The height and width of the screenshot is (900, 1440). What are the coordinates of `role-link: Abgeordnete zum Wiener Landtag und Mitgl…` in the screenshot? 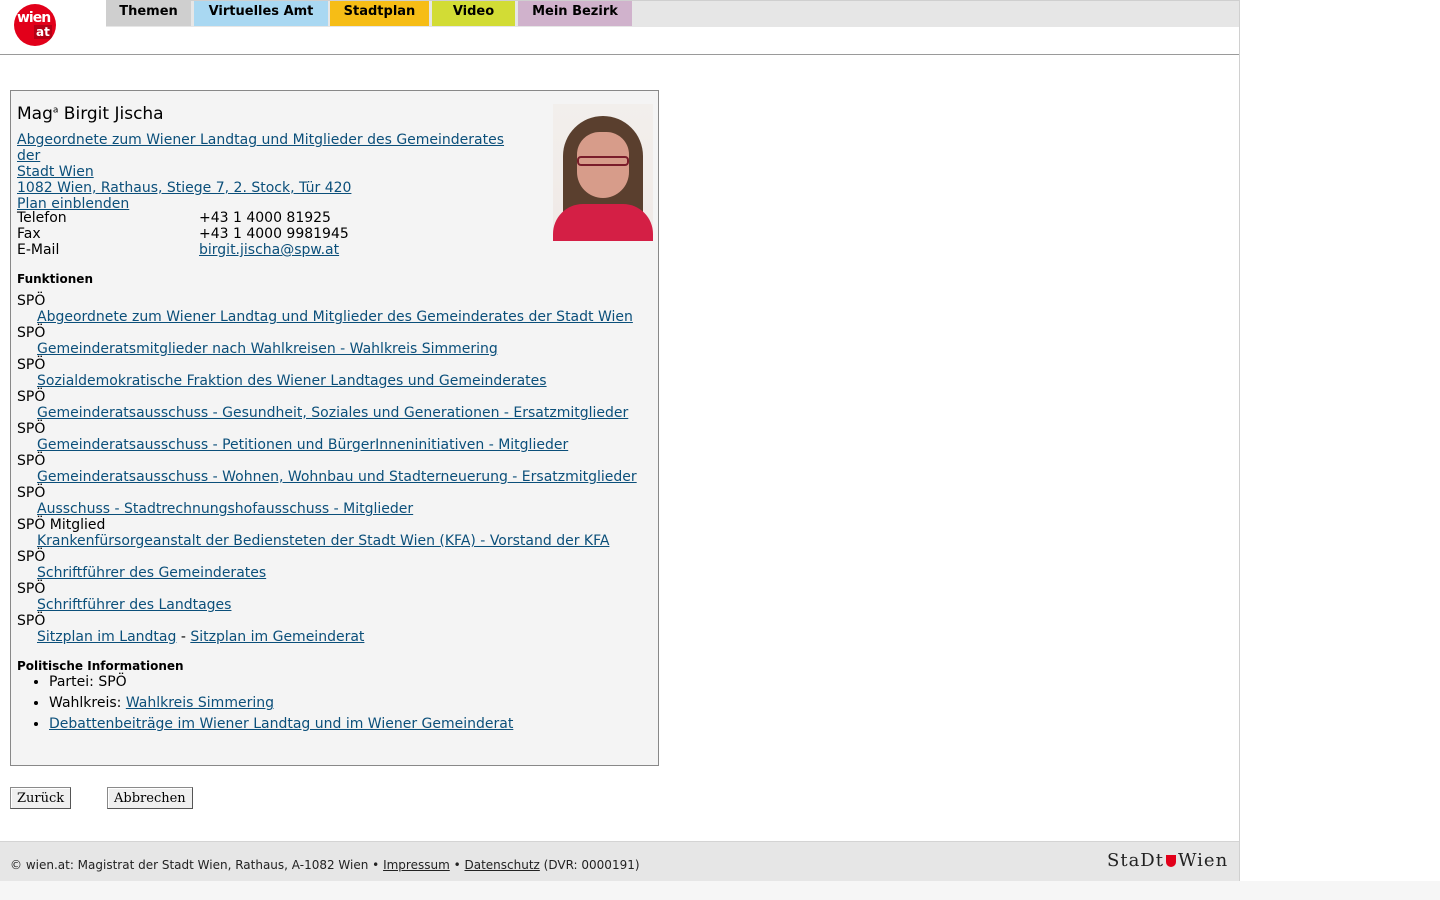 It's located at (260, 156).